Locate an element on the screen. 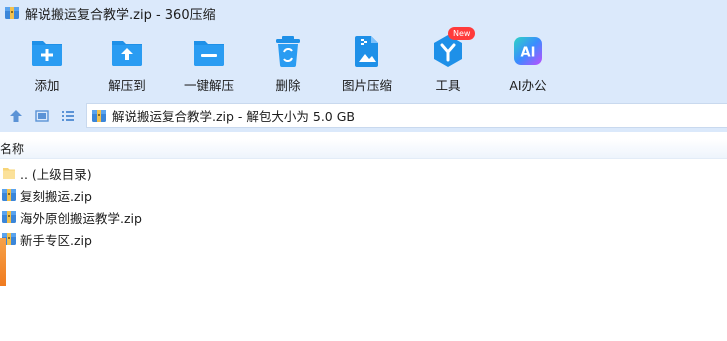  ai-office-icon: AI is located at coordinates (528, 51).